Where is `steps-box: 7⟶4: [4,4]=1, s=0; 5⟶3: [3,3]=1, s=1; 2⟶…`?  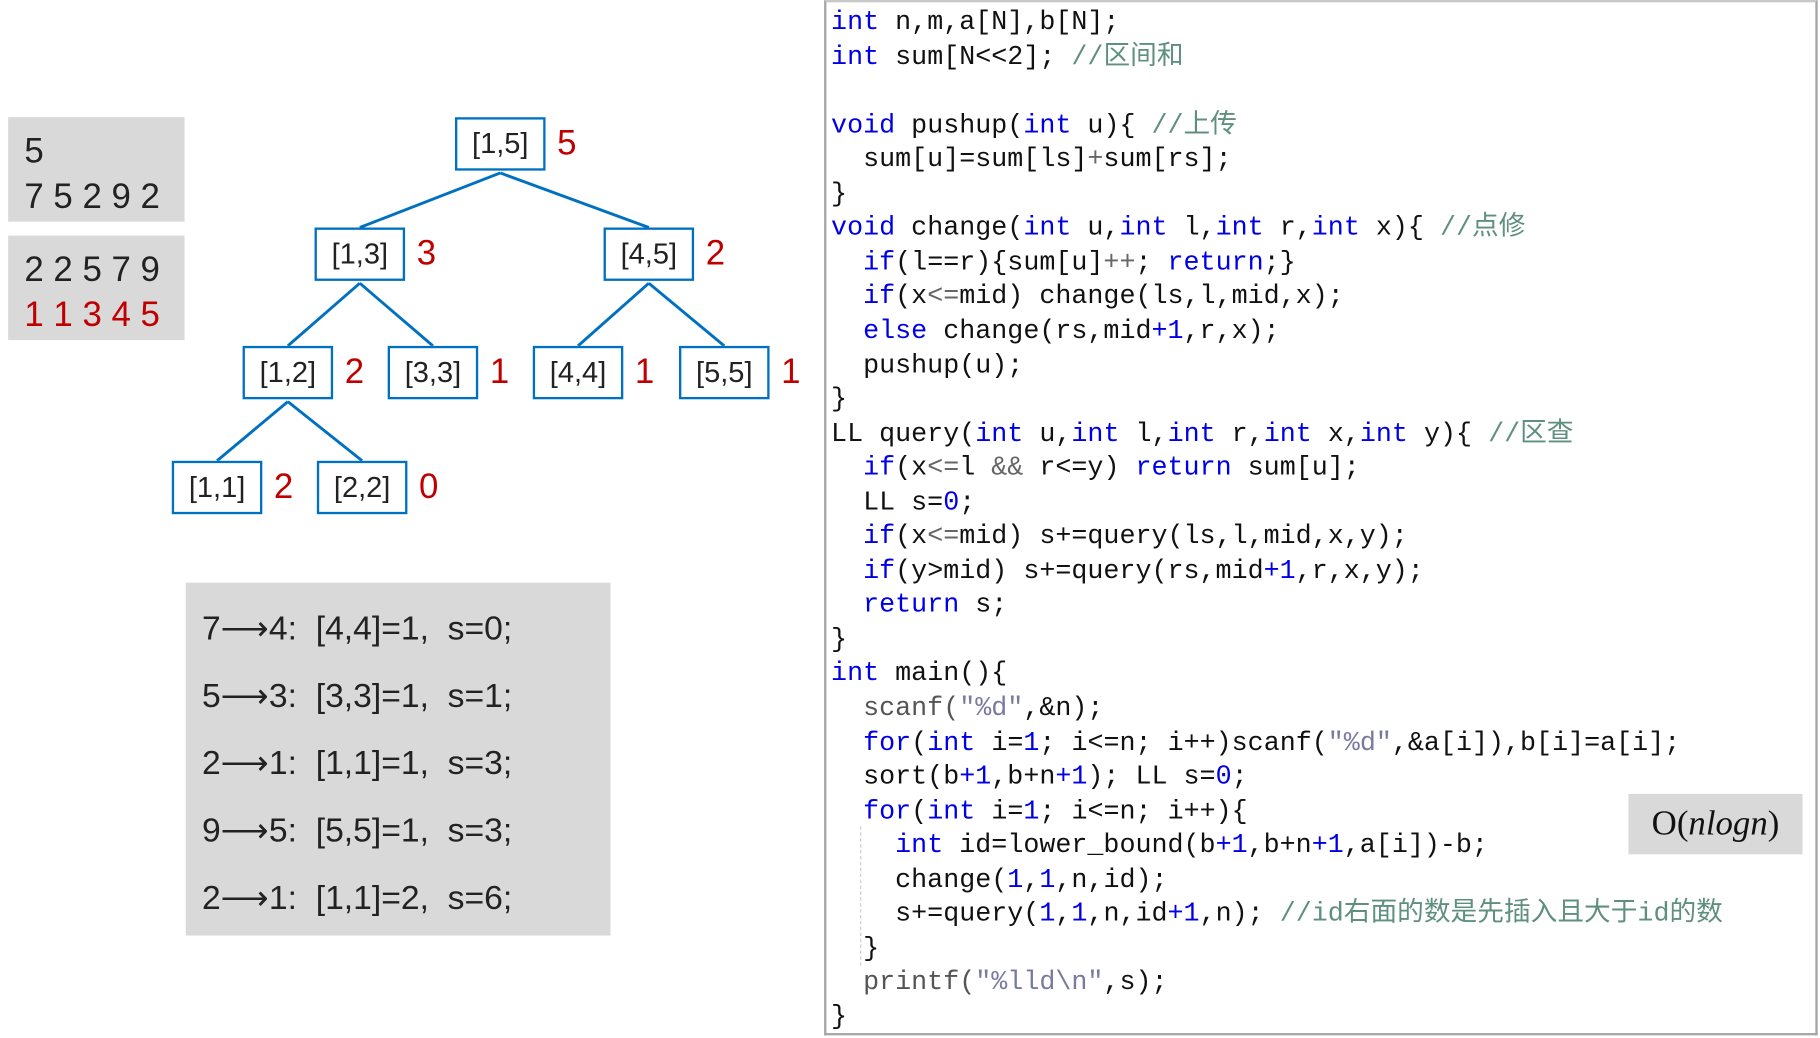 steps-box: 7⟶4: [4,4]=1, s=0; 5⟶3: [3,3]=1, s=1; 2⟶… is located at coordinates (398, 759).